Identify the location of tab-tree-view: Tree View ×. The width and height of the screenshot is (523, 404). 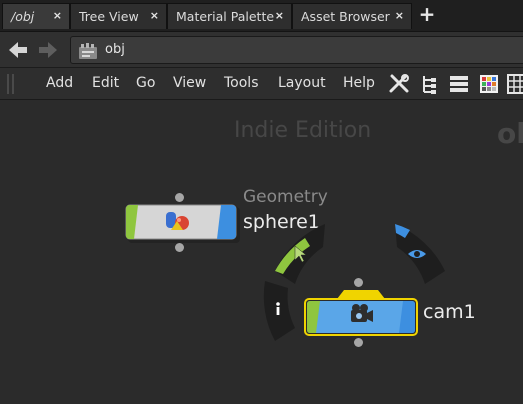
(118, 16).